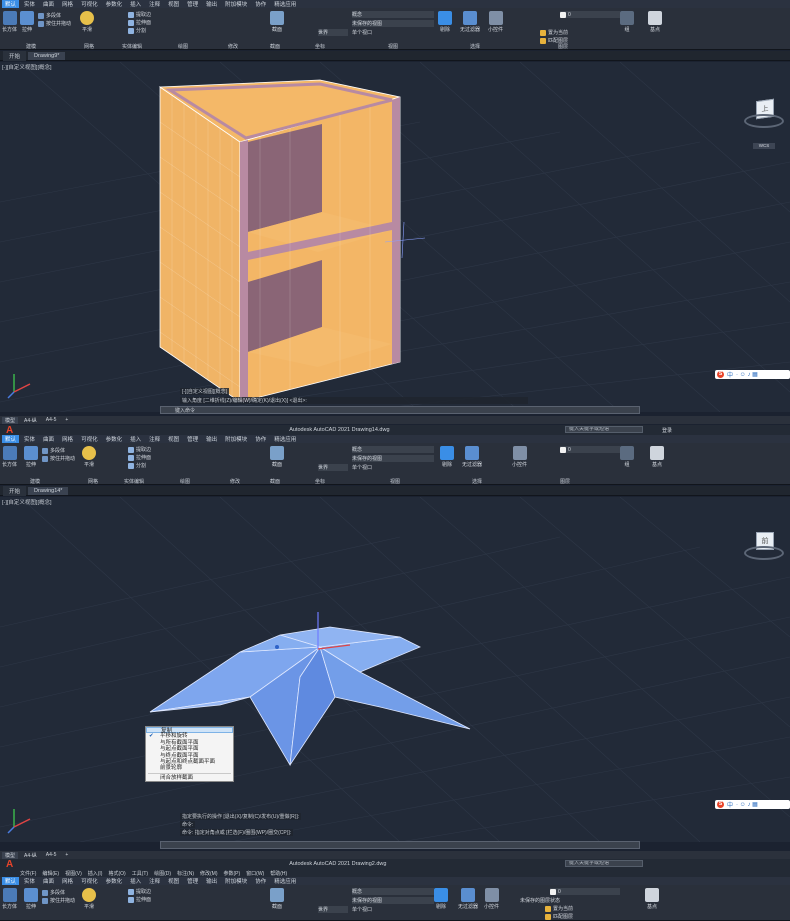 The width and height of the screenshot is (790, 921). I want to click on menu-item: 标注(N), so click(185, 873).